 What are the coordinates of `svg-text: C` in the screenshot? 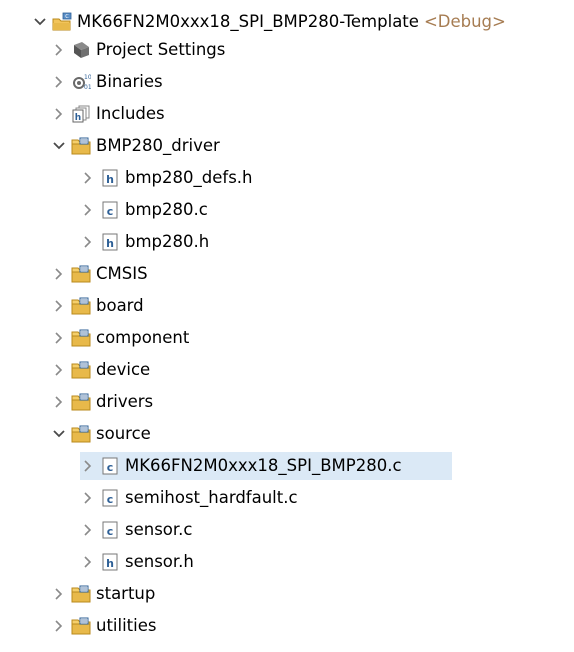 It's located at (67, 17).